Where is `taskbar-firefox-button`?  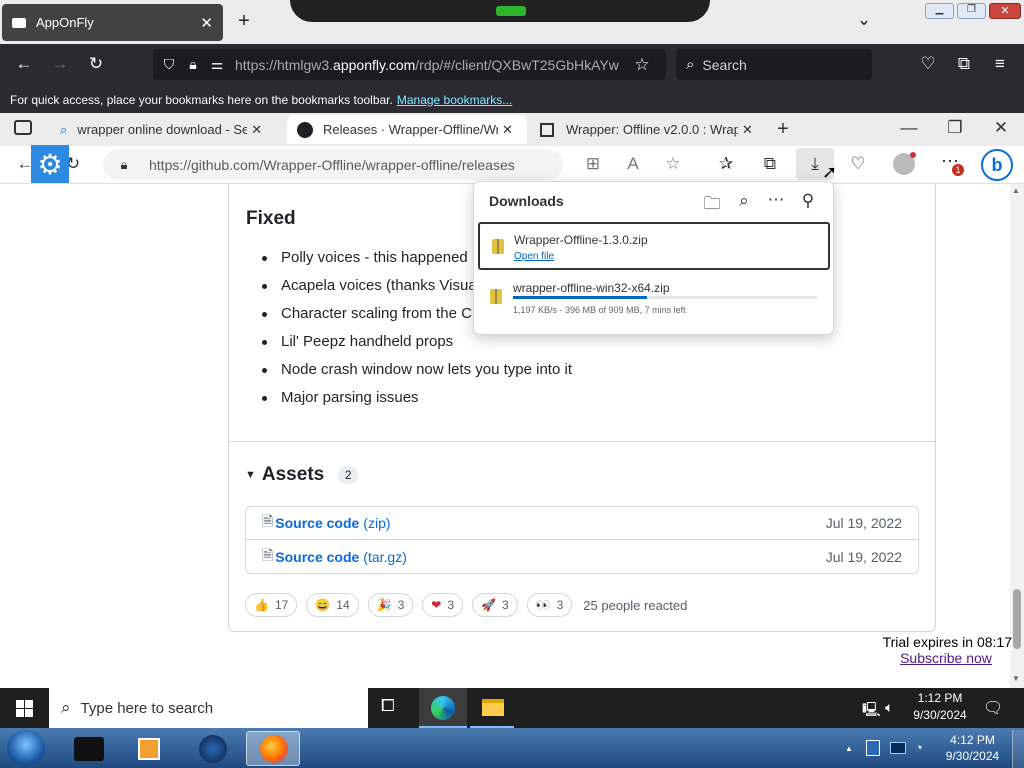 taskbar-firefox-button is located at coordinates (273, 748).